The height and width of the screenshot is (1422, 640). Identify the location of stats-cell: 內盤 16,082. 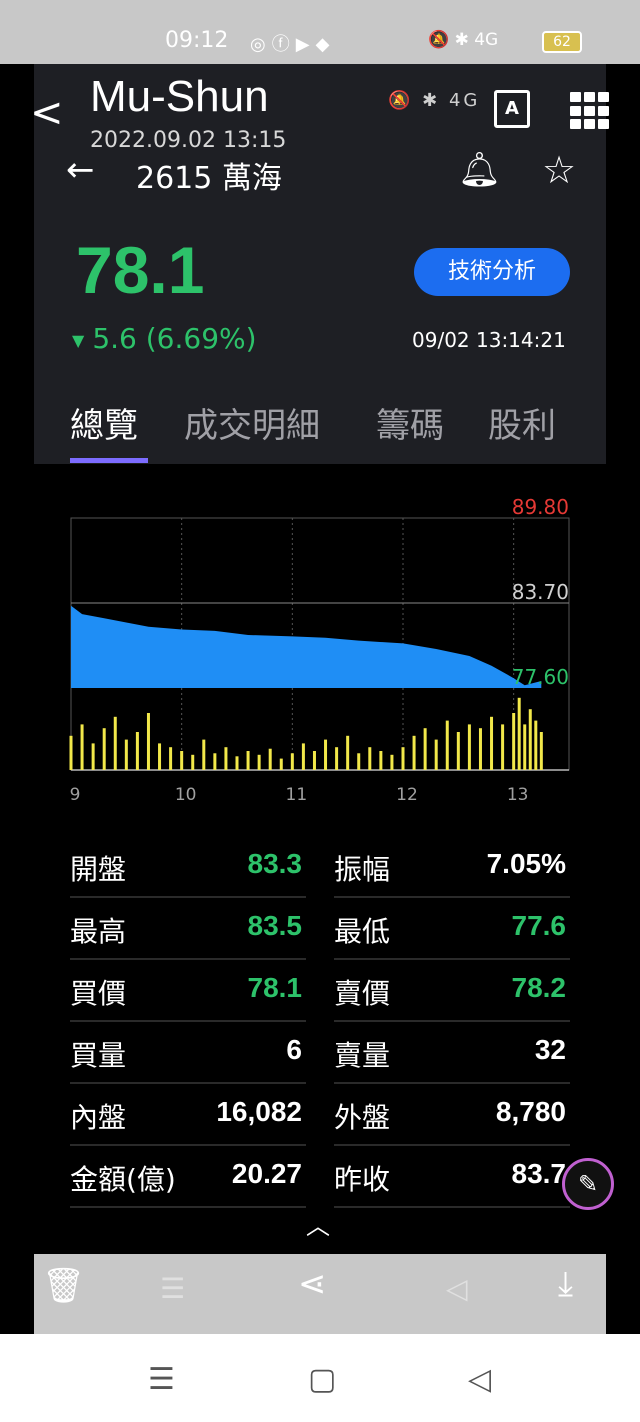
(188, 1115).